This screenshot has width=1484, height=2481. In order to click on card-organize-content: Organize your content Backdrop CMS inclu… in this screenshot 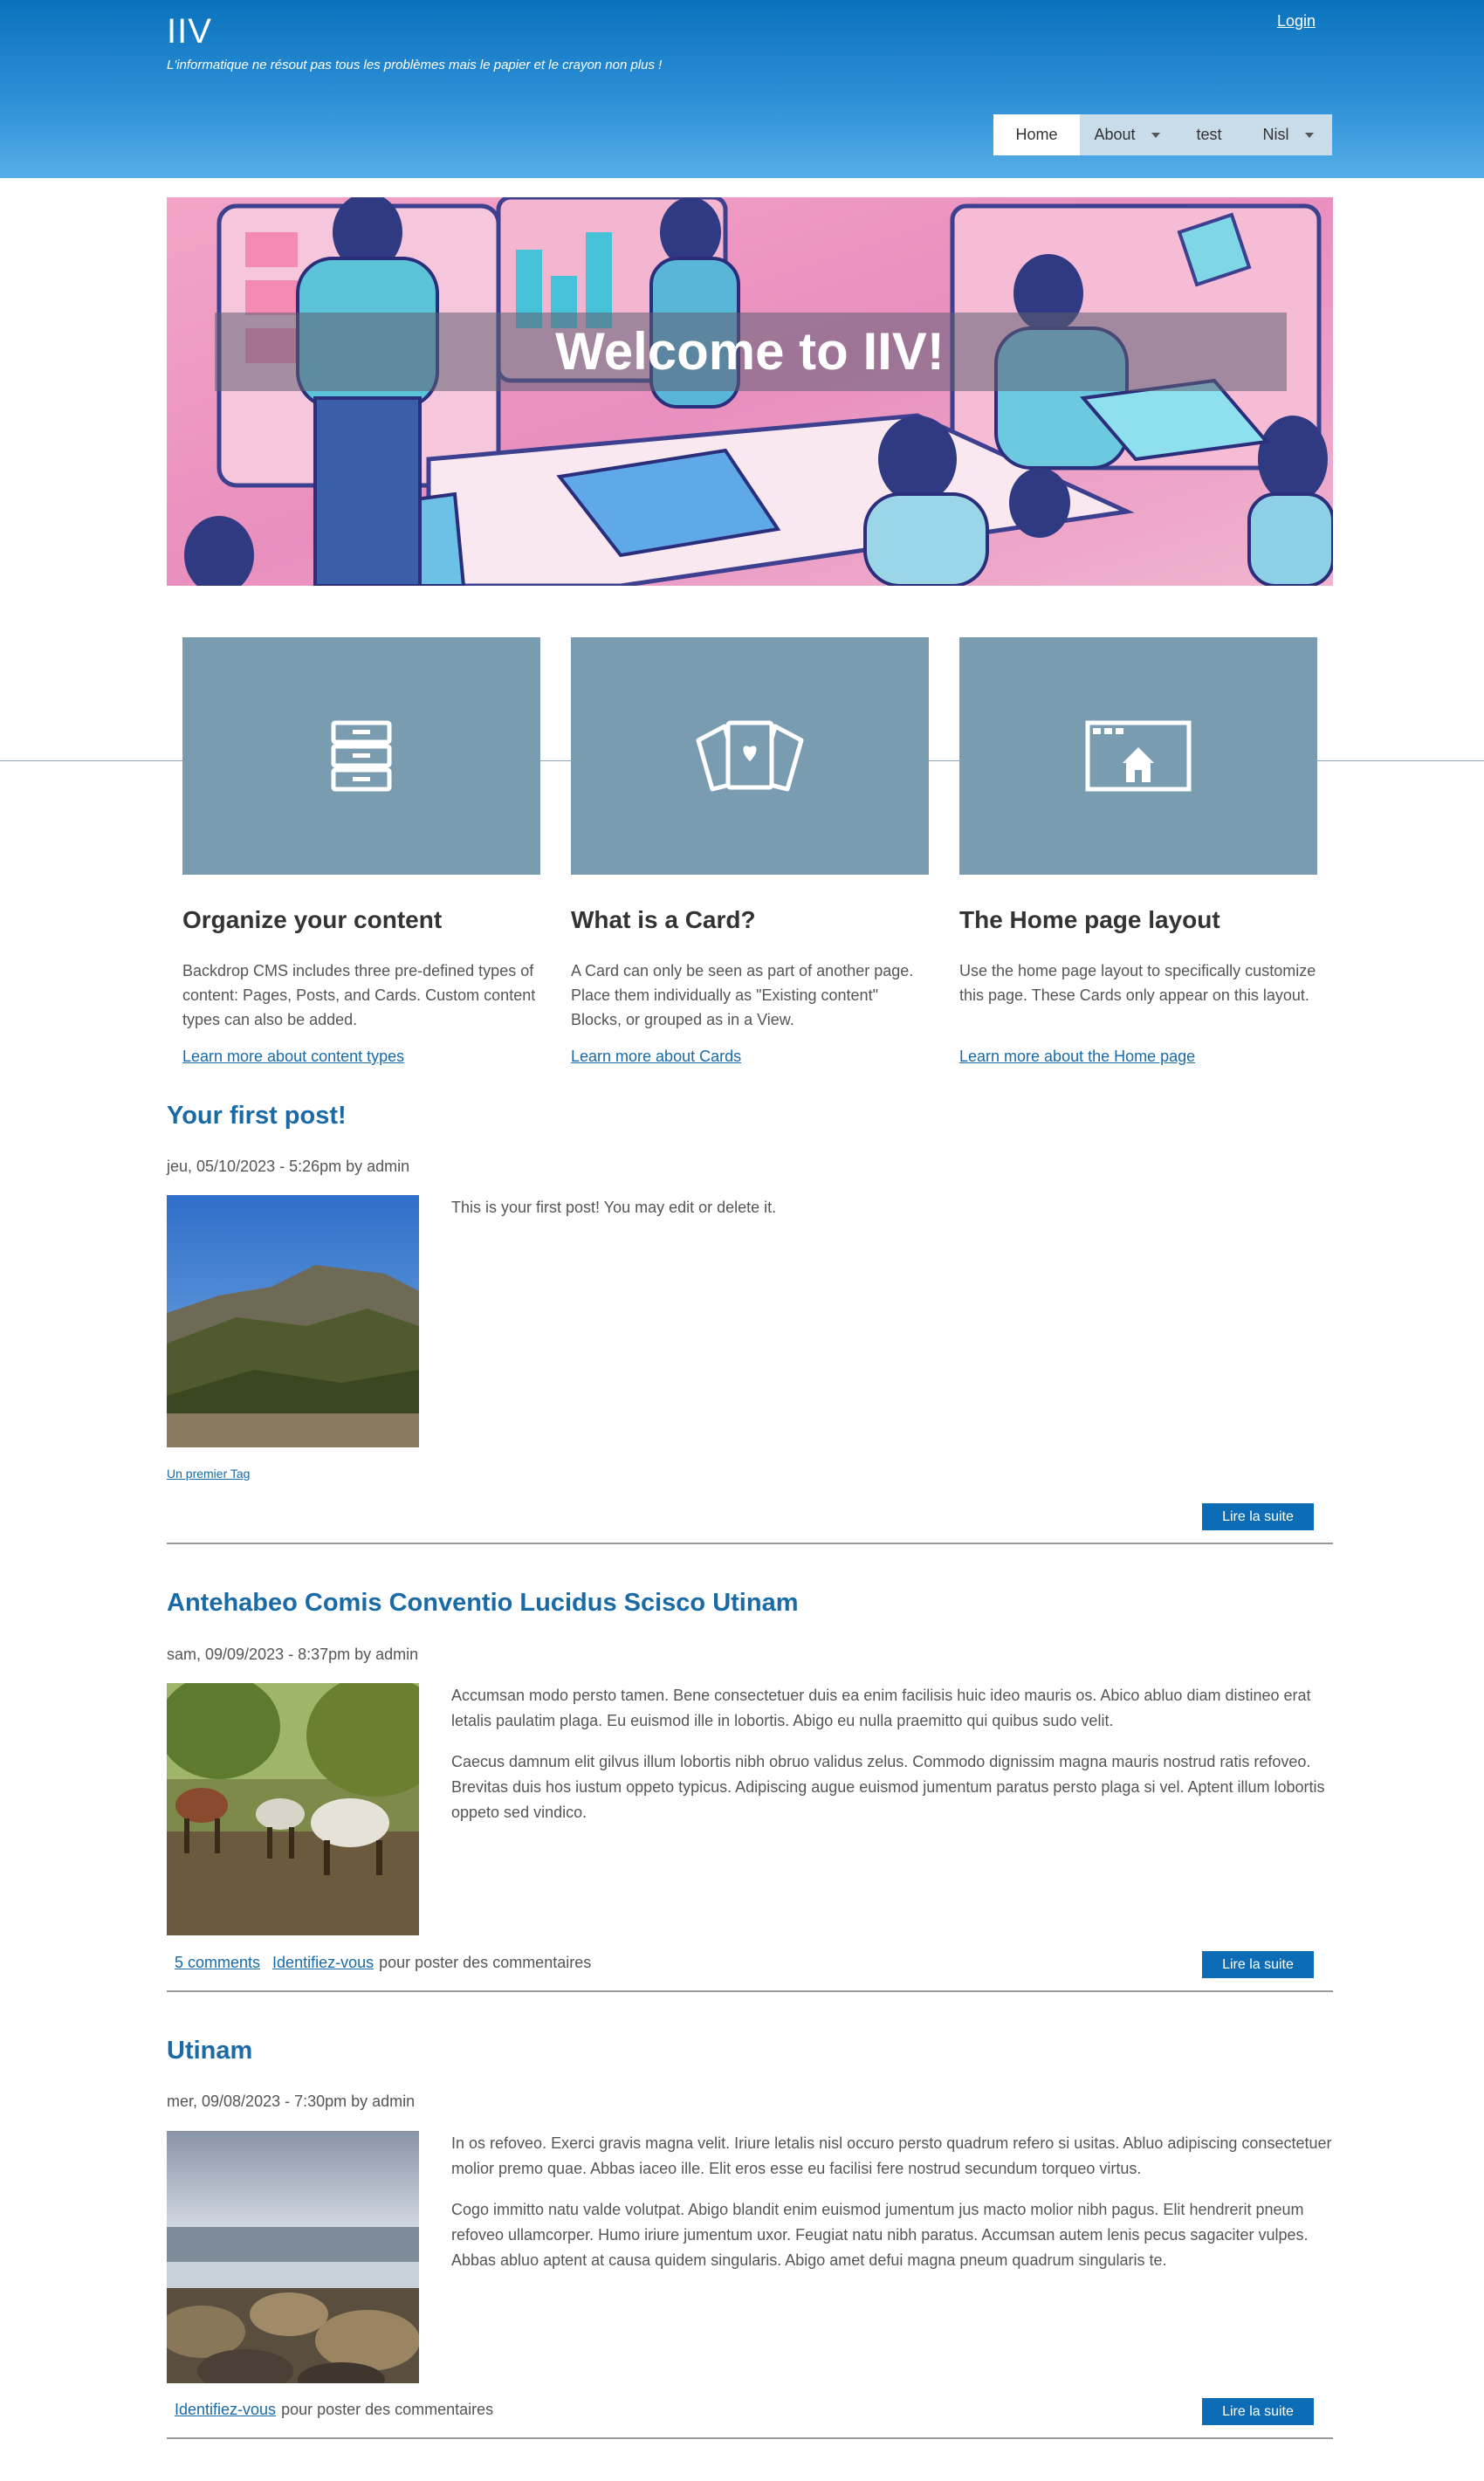, I will do `click(361, 851)`.